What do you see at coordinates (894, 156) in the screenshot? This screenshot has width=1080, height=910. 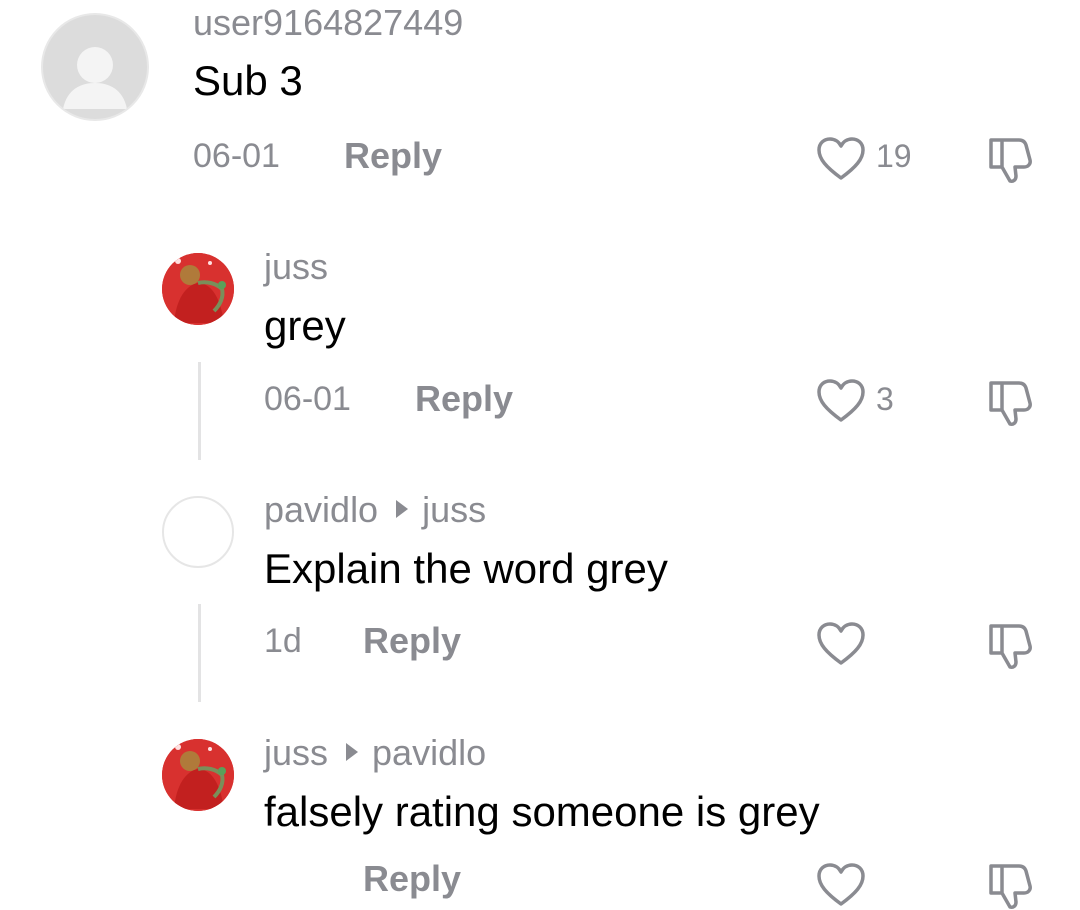 I see `like-count: 19` at bounding box center [894, 156].